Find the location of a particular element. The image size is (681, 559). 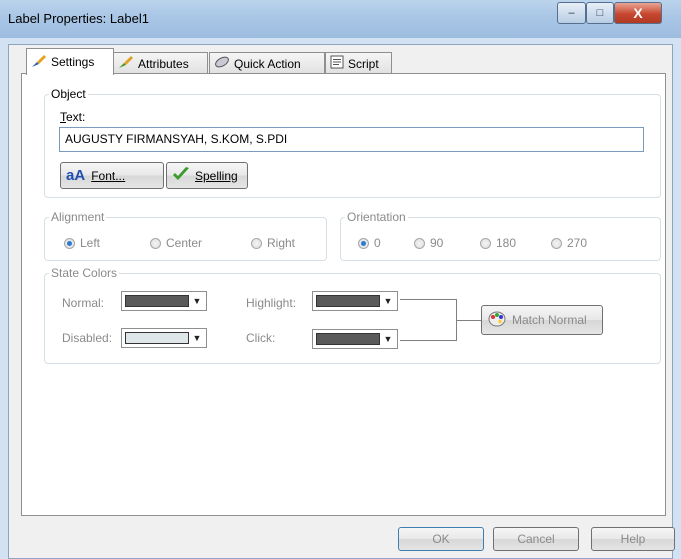

paintbrush-icon is located at coordinates (39, 62).